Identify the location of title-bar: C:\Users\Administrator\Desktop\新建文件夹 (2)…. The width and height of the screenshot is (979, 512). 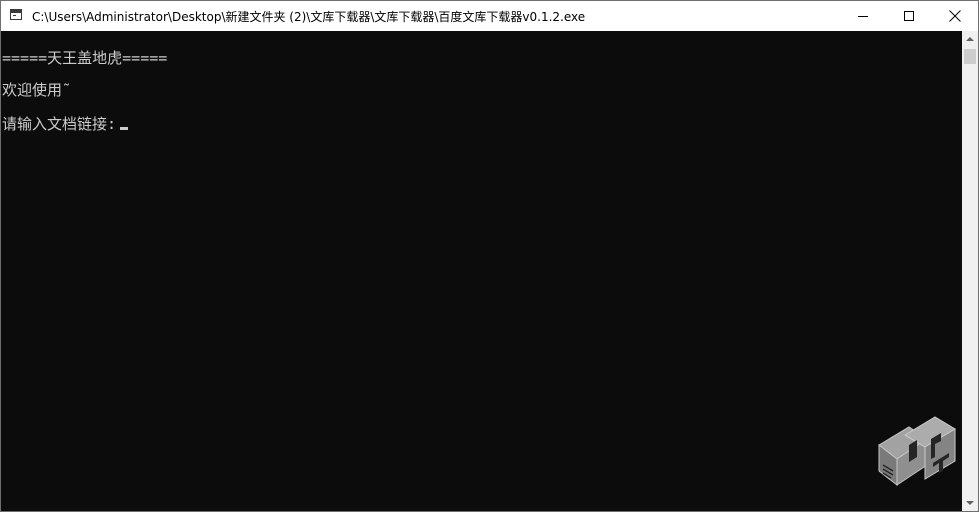
(489, 16).